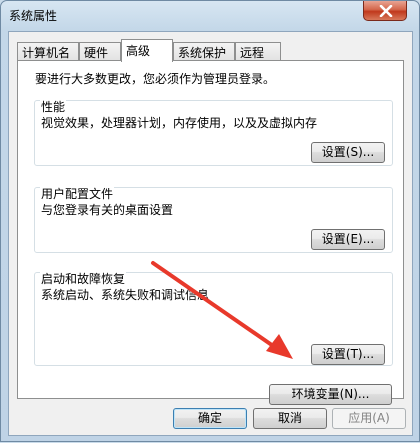 Image resolution: width=420 pixels, height=443 pixels. Describe the element at coordinates (83, 278) in the screenshot. I see `startup-recovery-title: 启动和故障恢复` at that location.